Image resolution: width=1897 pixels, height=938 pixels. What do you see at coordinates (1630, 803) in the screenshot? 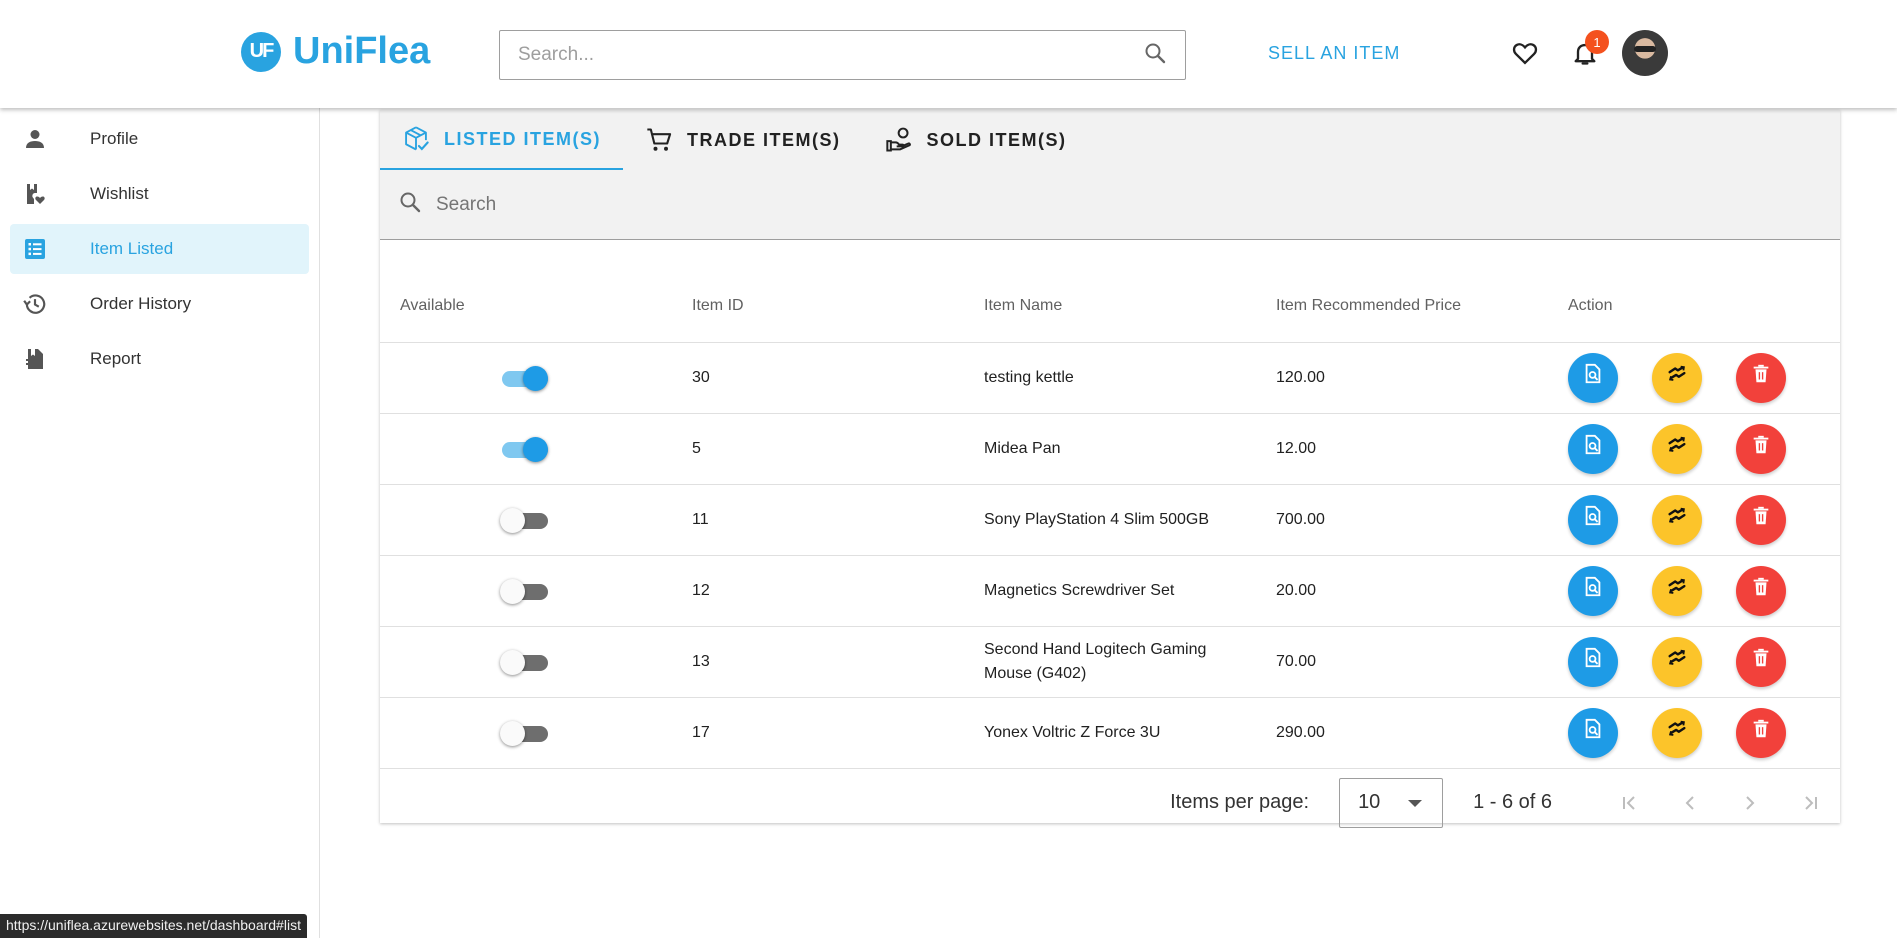
I see `first-page-button` at bounding box center [1630, 803].